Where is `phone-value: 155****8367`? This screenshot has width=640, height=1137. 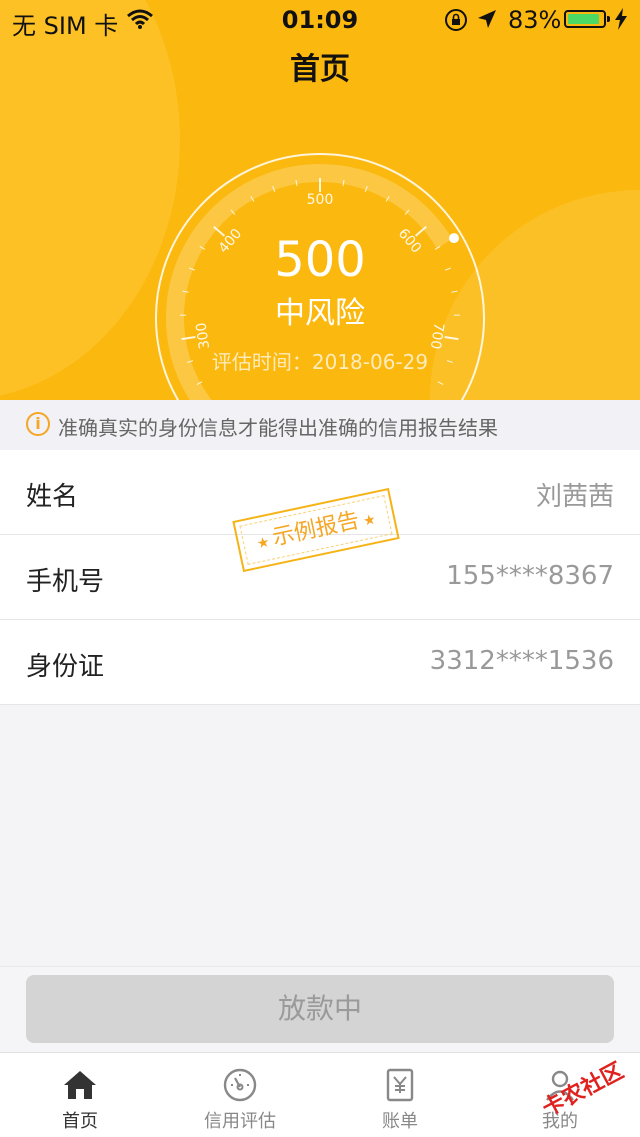 phone-value: 155****8367 is located at coordinates (530, 576).